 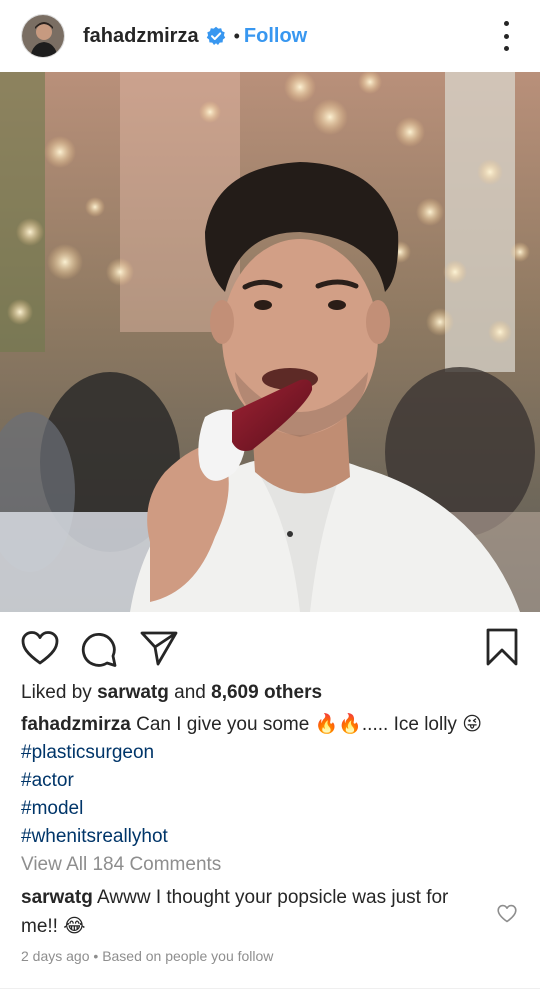 I want to click on username: fahadzmirza, so click(x=141, y=36).